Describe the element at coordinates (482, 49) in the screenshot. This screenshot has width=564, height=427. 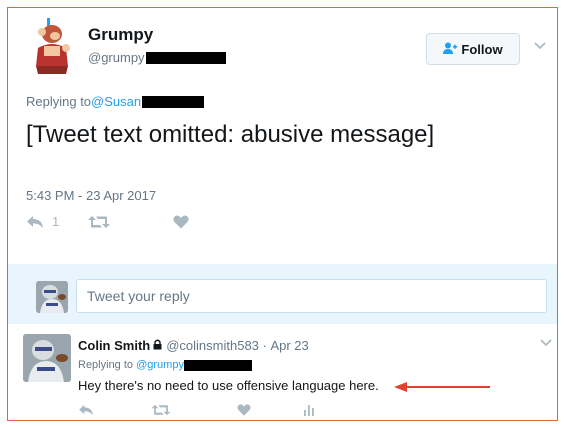
I see `follow-label: Follow` at that location.